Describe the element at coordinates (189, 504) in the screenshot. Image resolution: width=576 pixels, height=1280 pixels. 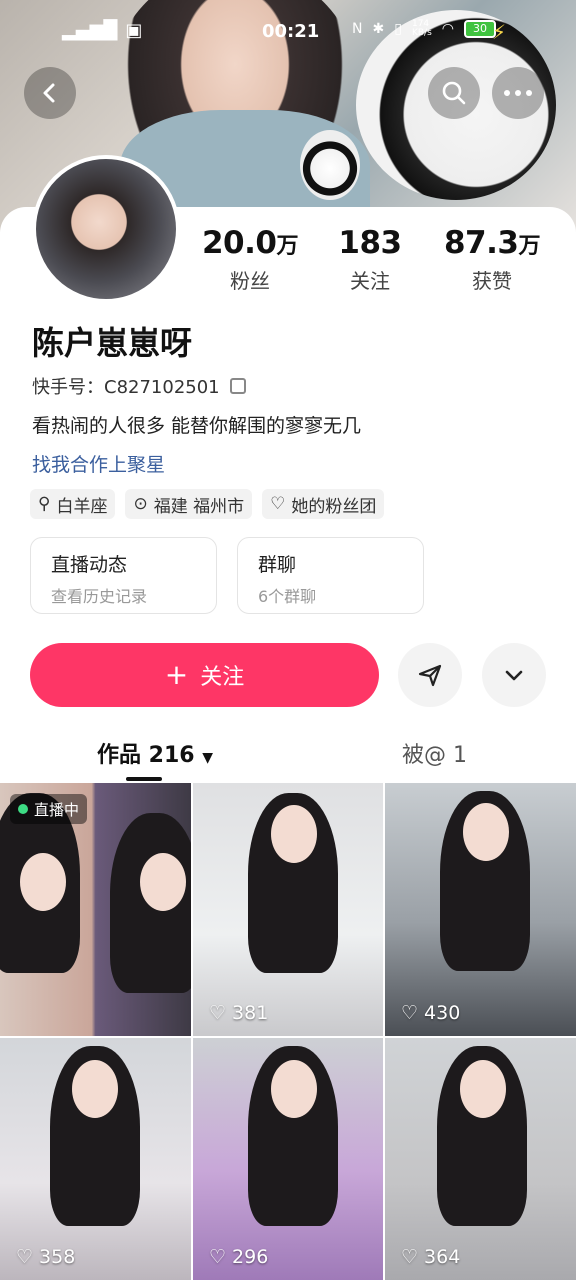
I see `tag-location: ⊙ 福建 福州市` at that location.